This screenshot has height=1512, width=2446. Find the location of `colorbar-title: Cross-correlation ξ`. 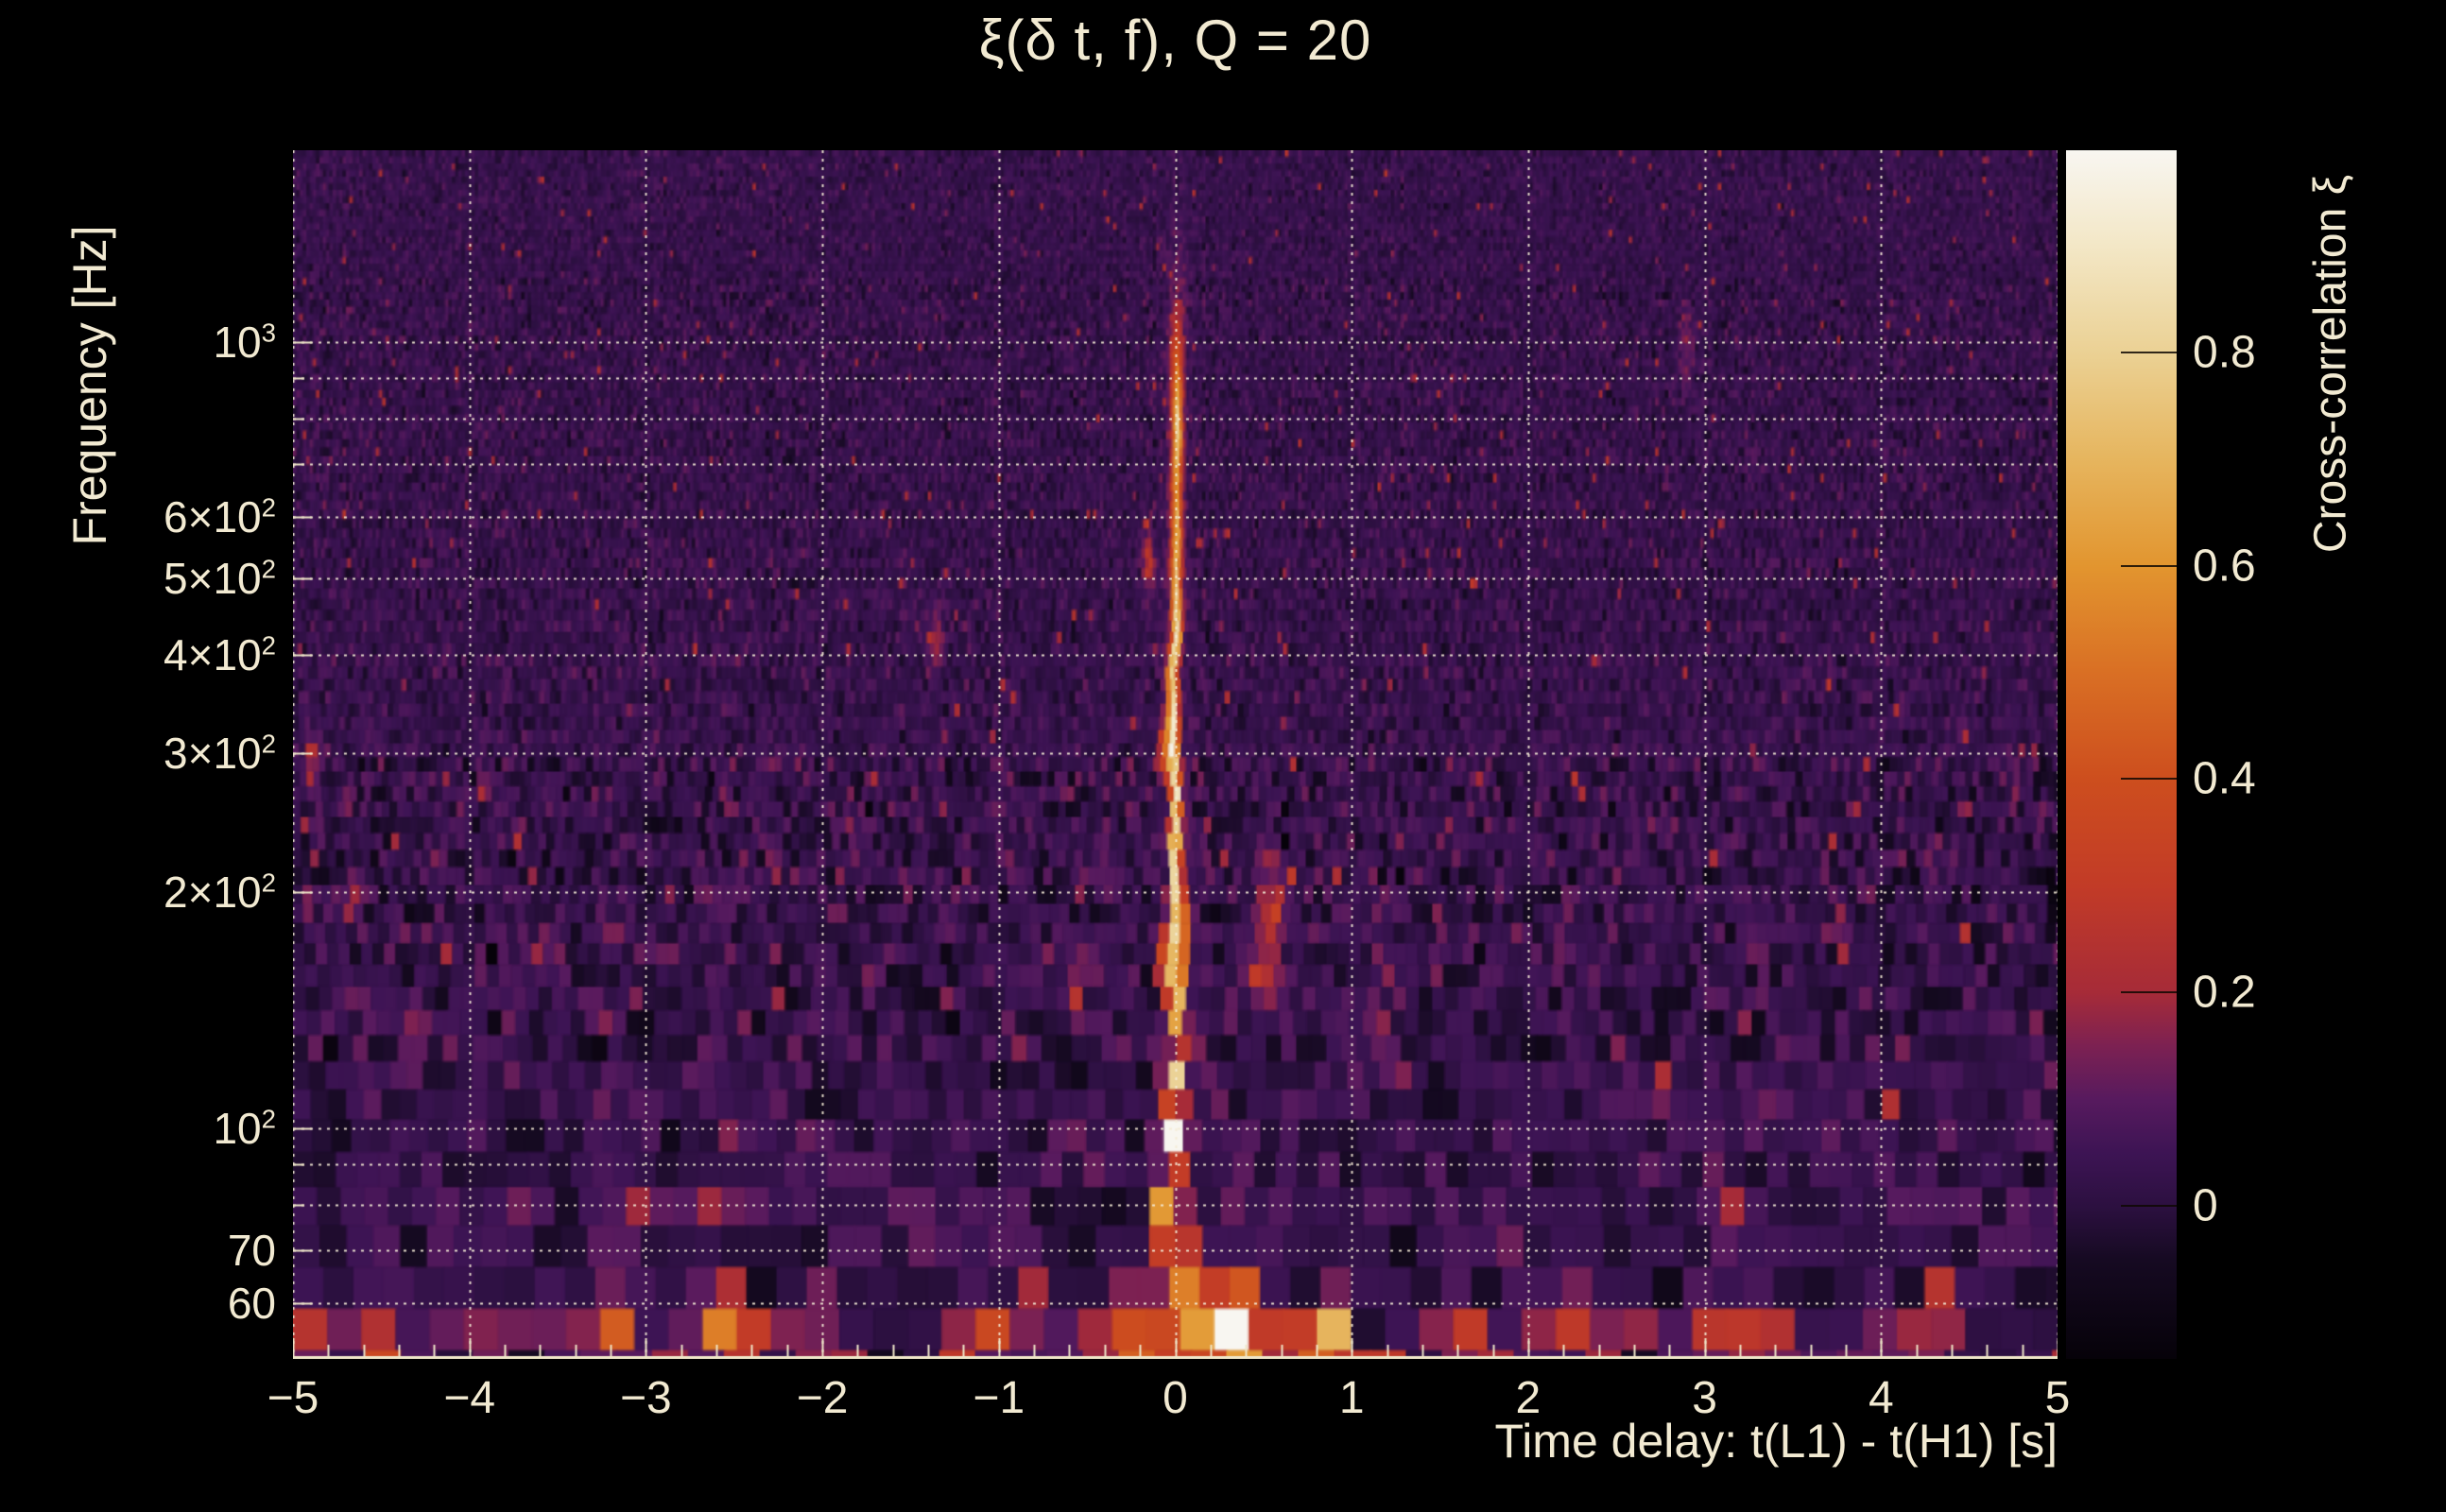

colorbar-title: Cross-correlation ξ is located at coordinates (2330, 364).